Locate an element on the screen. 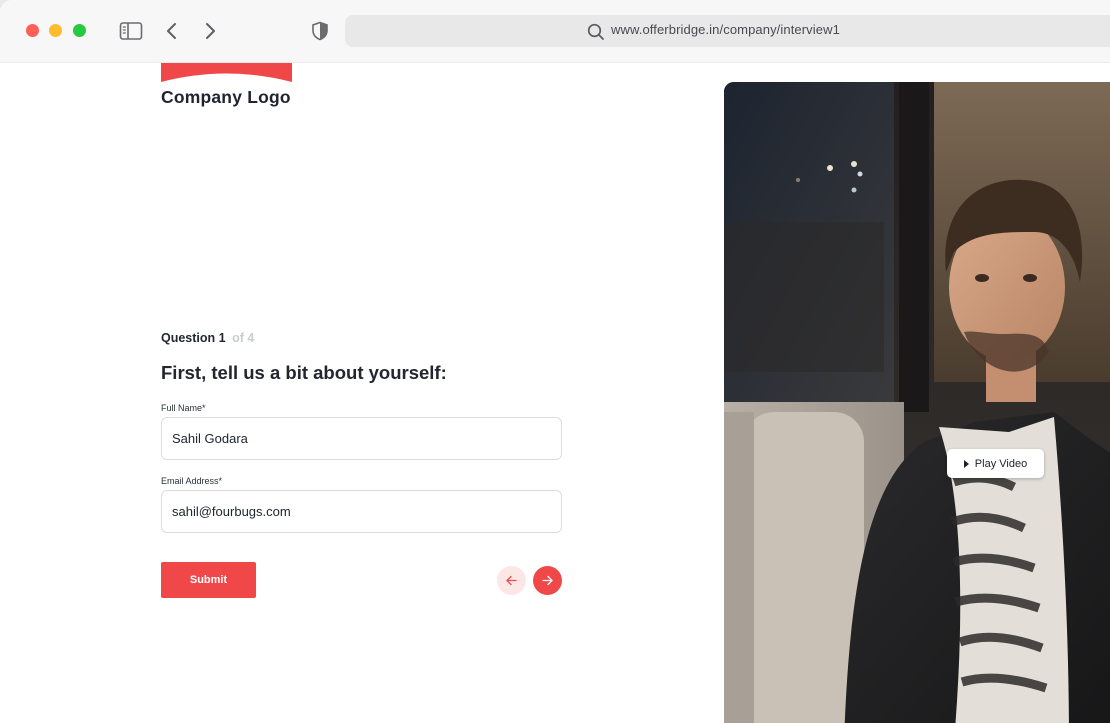 This screenshot has height=723, width=1110. play-icon is located at coordinates (966, 463).